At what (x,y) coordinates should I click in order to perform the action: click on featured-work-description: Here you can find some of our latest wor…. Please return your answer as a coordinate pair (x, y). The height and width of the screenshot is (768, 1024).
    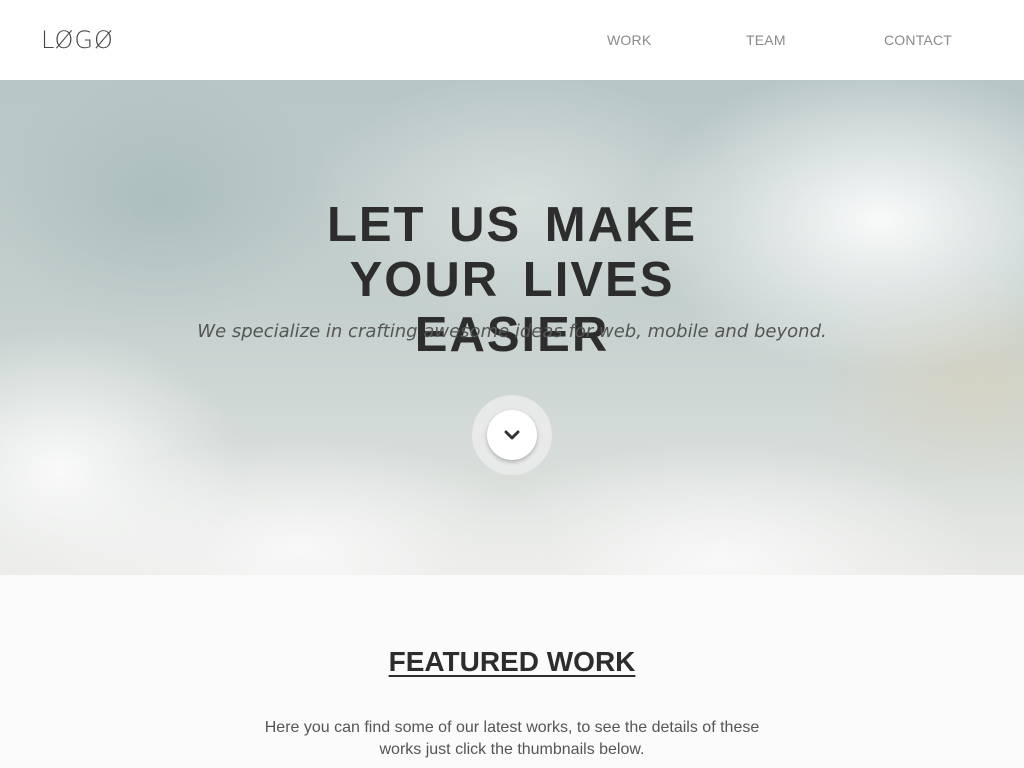
    Looking at the image, I should click on (512, 738).